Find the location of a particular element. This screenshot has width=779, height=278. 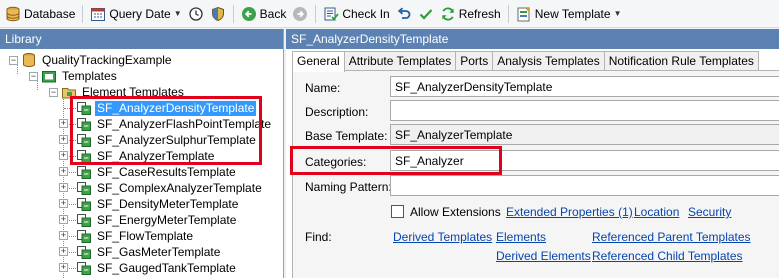

history-button is located at coordinates (196, 14).